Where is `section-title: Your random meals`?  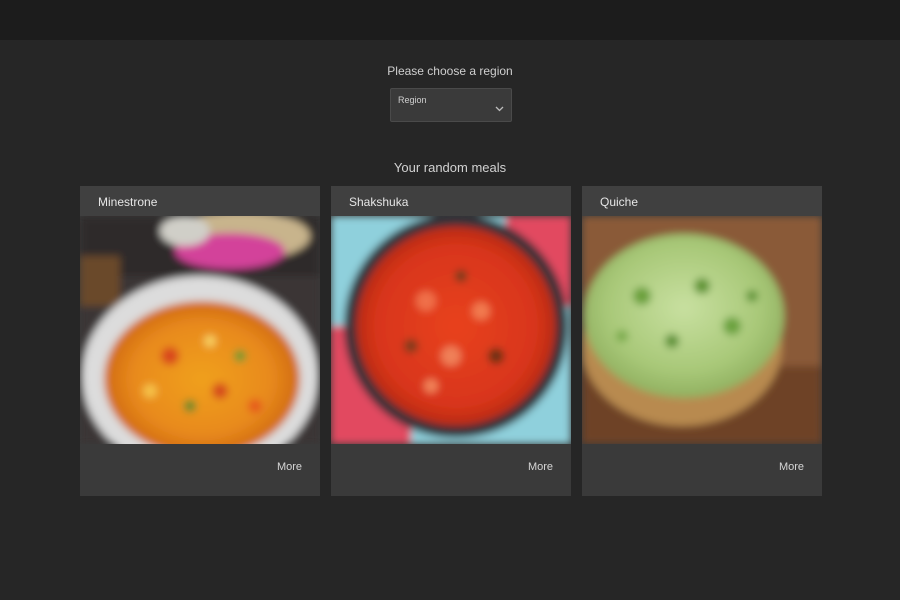 section-title: Your random meals is located at coordinates (450, 167).